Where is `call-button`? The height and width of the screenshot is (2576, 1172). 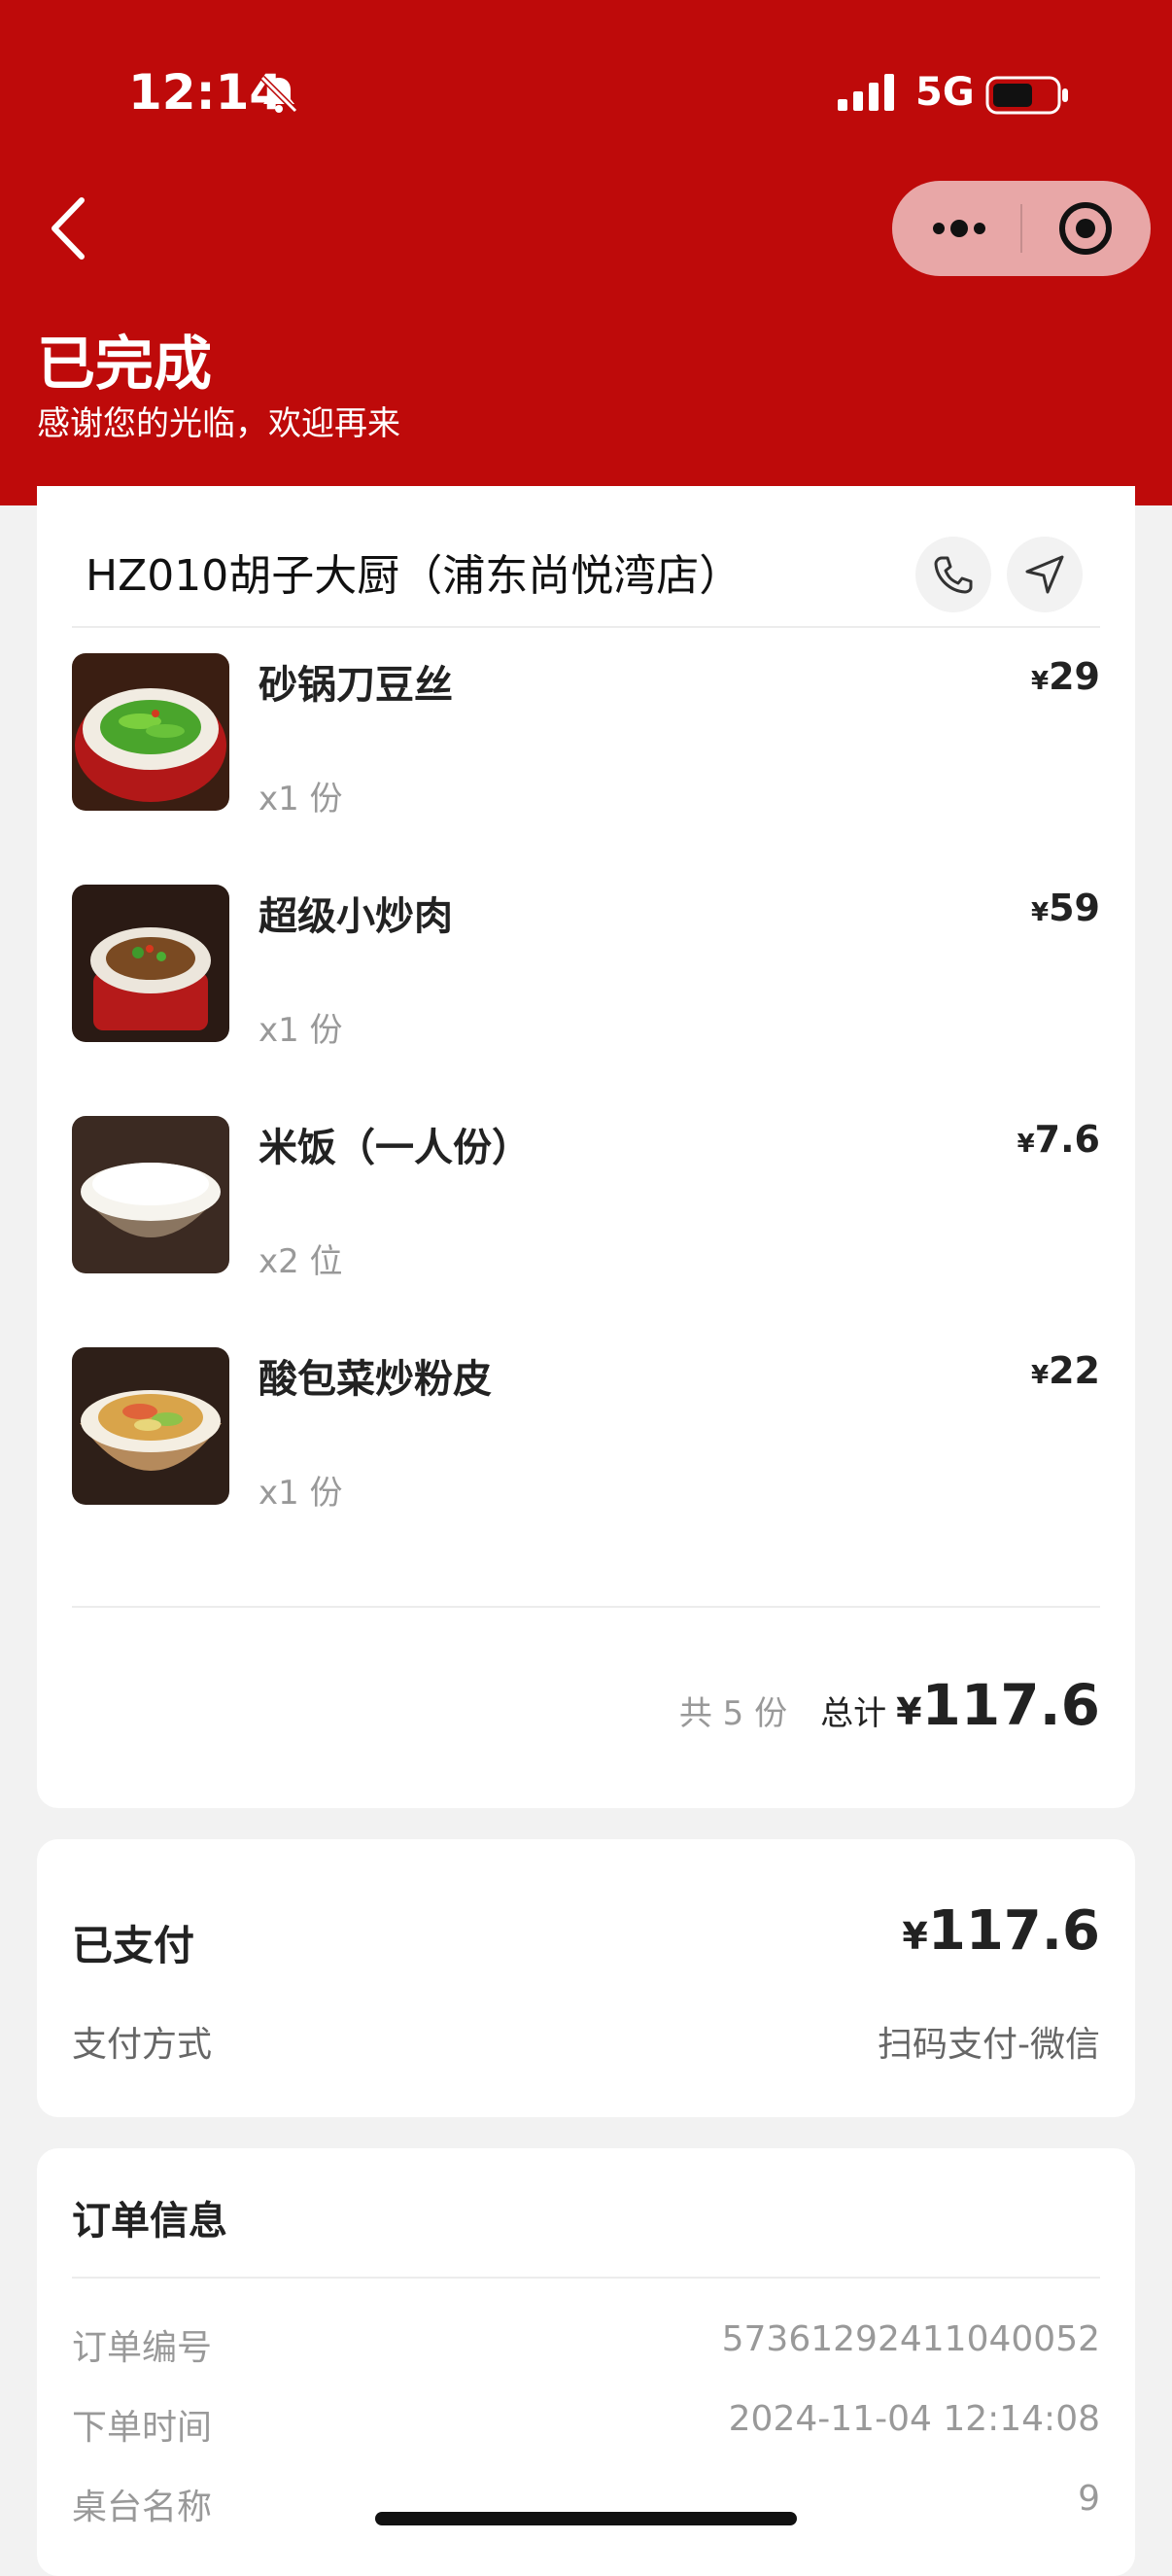 call-button is located at coordinates (953, 575).